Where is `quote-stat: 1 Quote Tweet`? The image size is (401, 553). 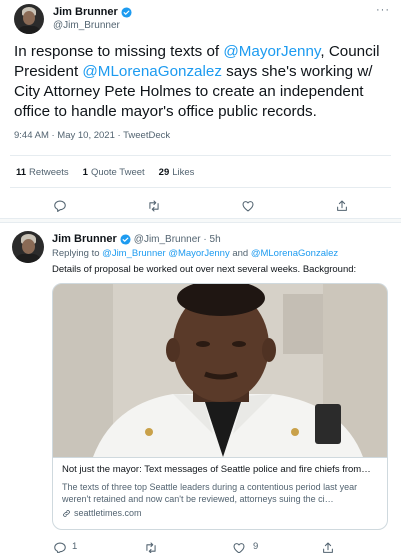 quote-stat: 1 Quote Tweet is located at coordinates (114, 172).